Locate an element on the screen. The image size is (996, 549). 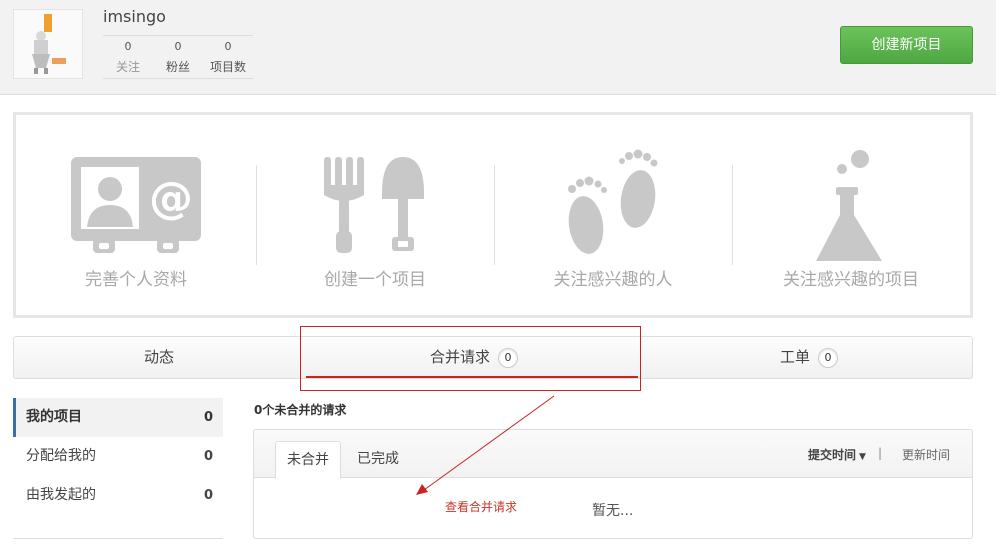
stat-projects-count: 0 is located at coordinates (228, 46).